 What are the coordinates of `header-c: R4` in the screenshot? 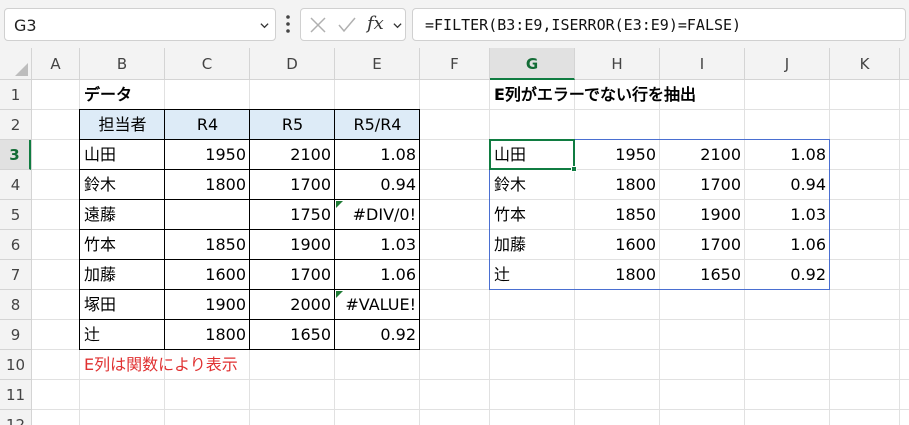 It's located at (207, 125).